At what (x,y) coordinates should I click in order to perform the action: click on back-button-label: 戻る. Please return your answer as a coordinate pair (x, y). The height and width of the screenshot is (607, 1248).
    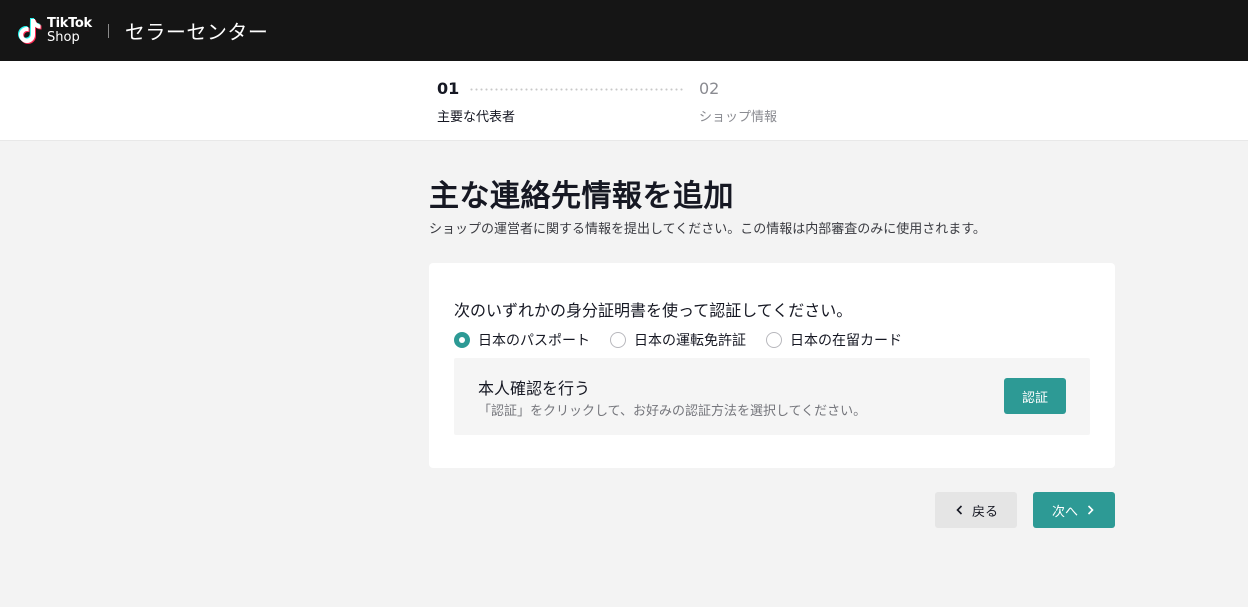
    Looking at the image, I should click on (984, 512).